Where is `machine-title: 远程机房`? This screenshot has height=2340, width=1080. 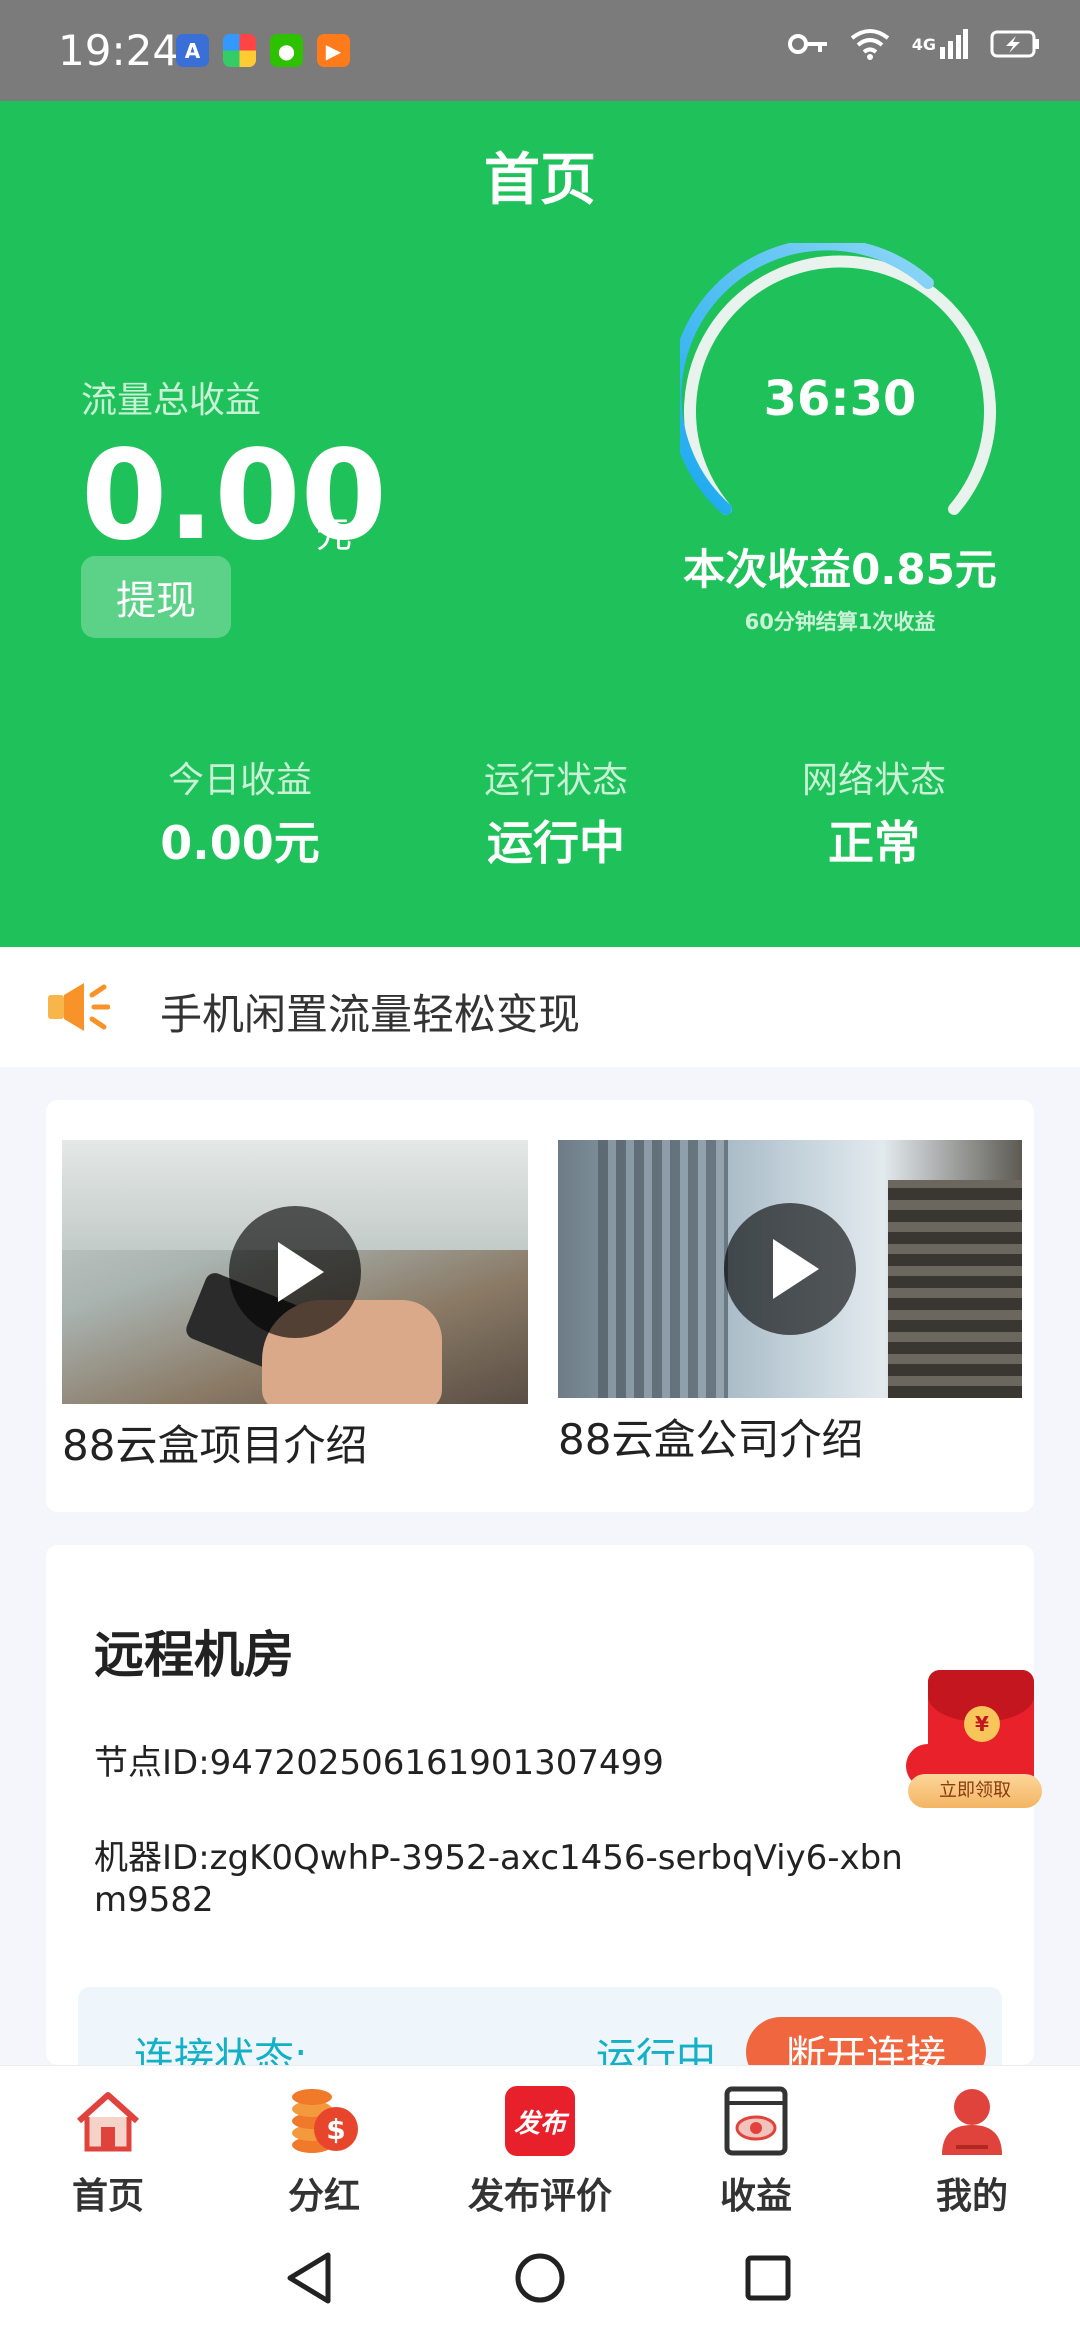
machine-title: 远程机房 is located at coordinates (194, 1655).